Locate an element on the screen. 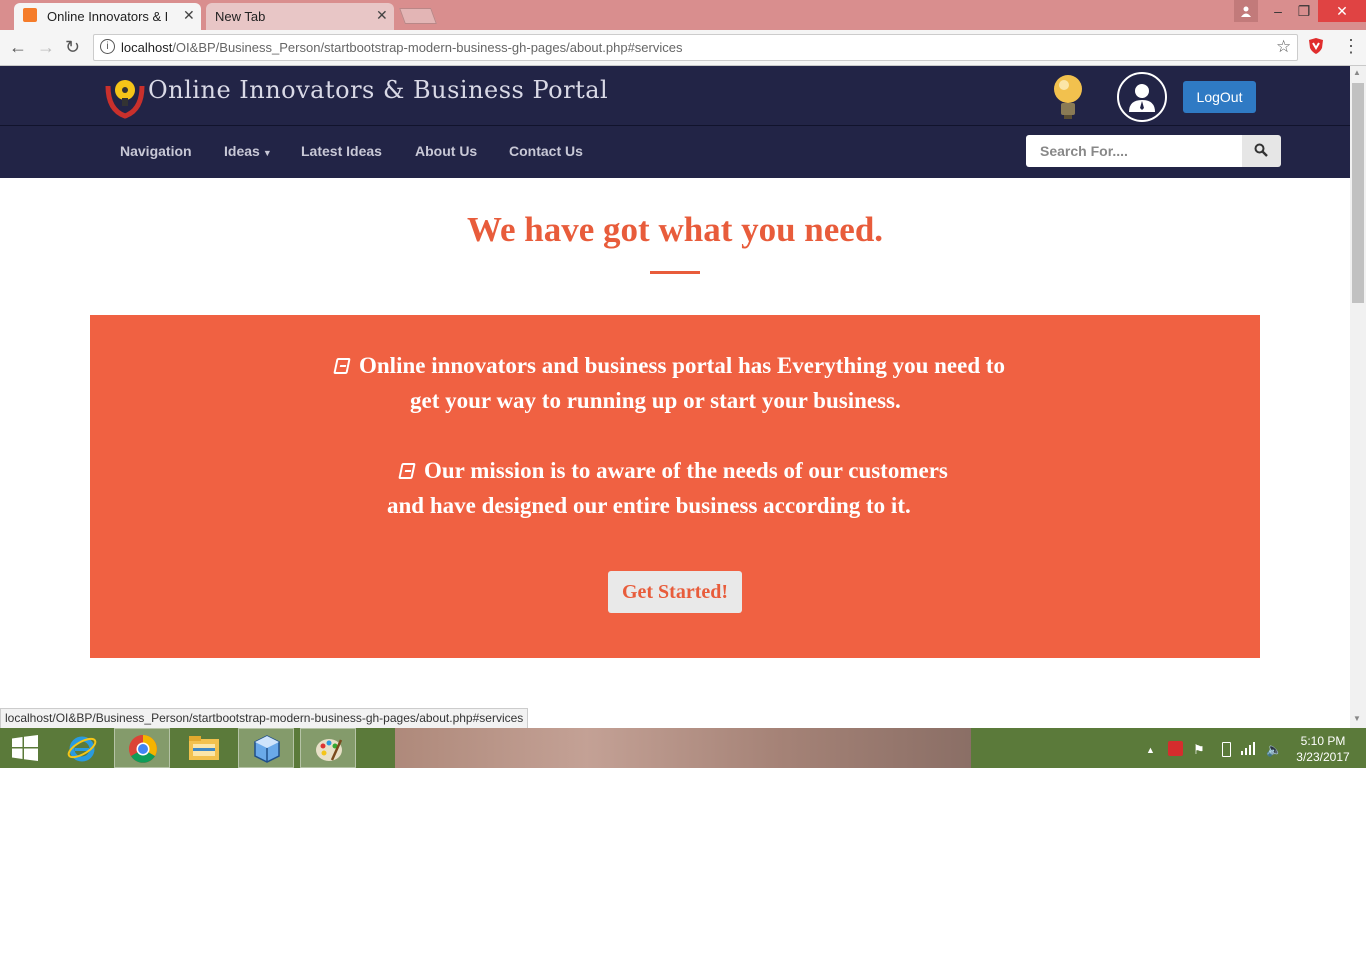 This screenshot has width=1366, height=977. cube-app-icon is located at coordinates (267, 749).